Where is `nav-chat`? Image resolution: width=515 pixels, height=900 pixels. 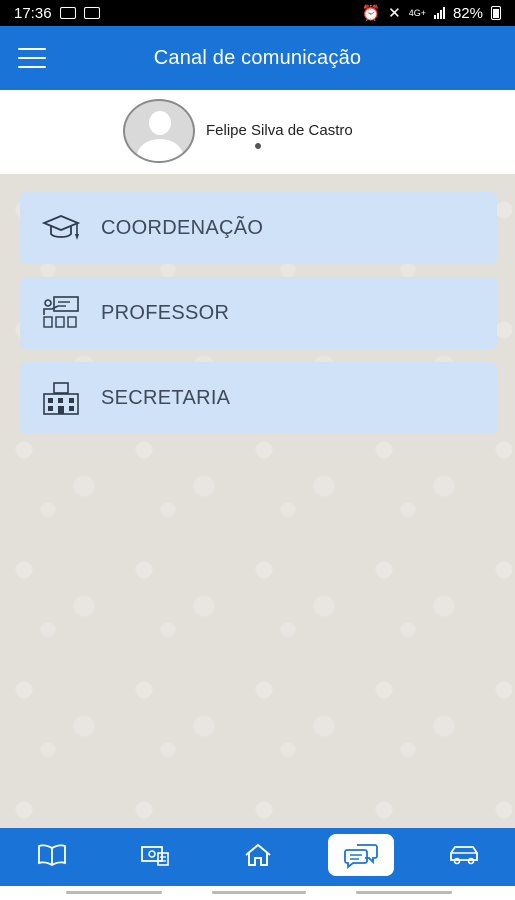 nav-chat is located at coordinates (361, 855).